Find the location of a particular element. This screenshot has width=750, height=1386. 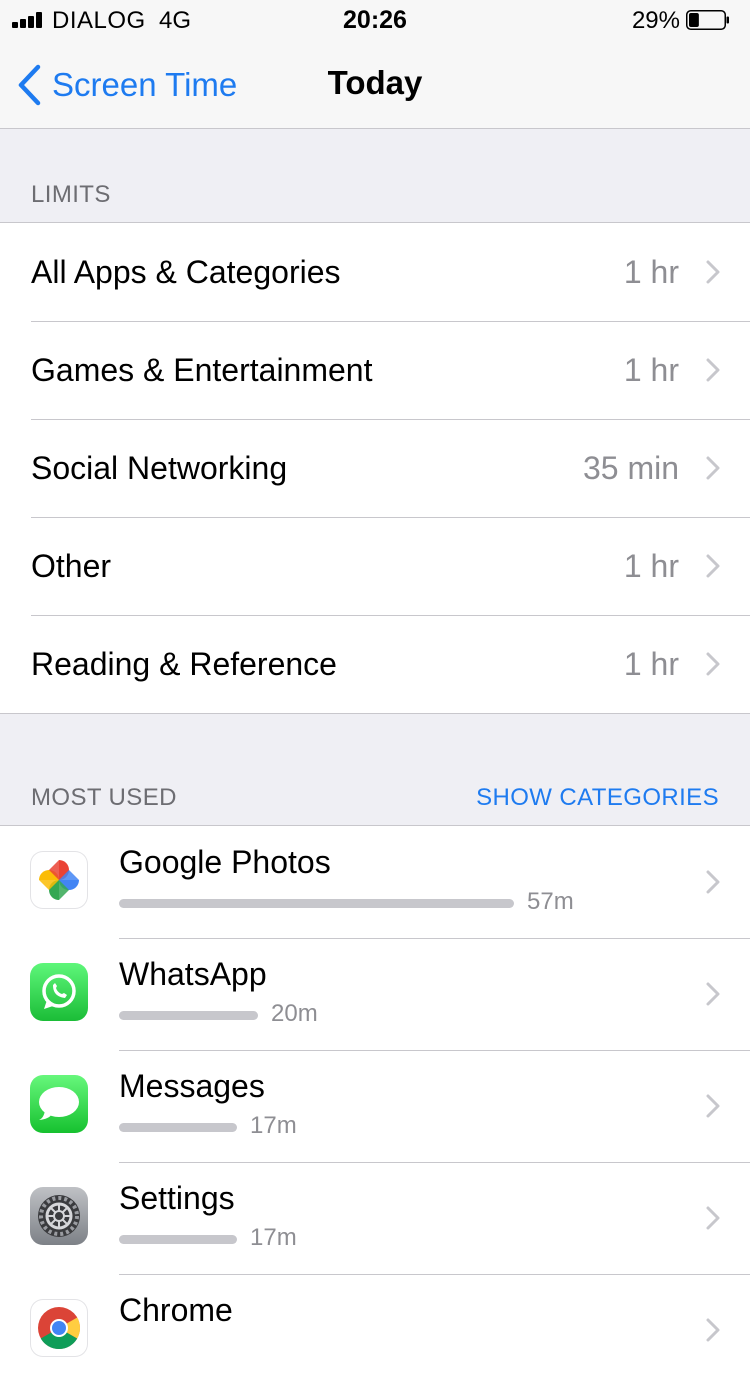

app-row-messages: Messages 17m is located at coordinates (375, 1106).